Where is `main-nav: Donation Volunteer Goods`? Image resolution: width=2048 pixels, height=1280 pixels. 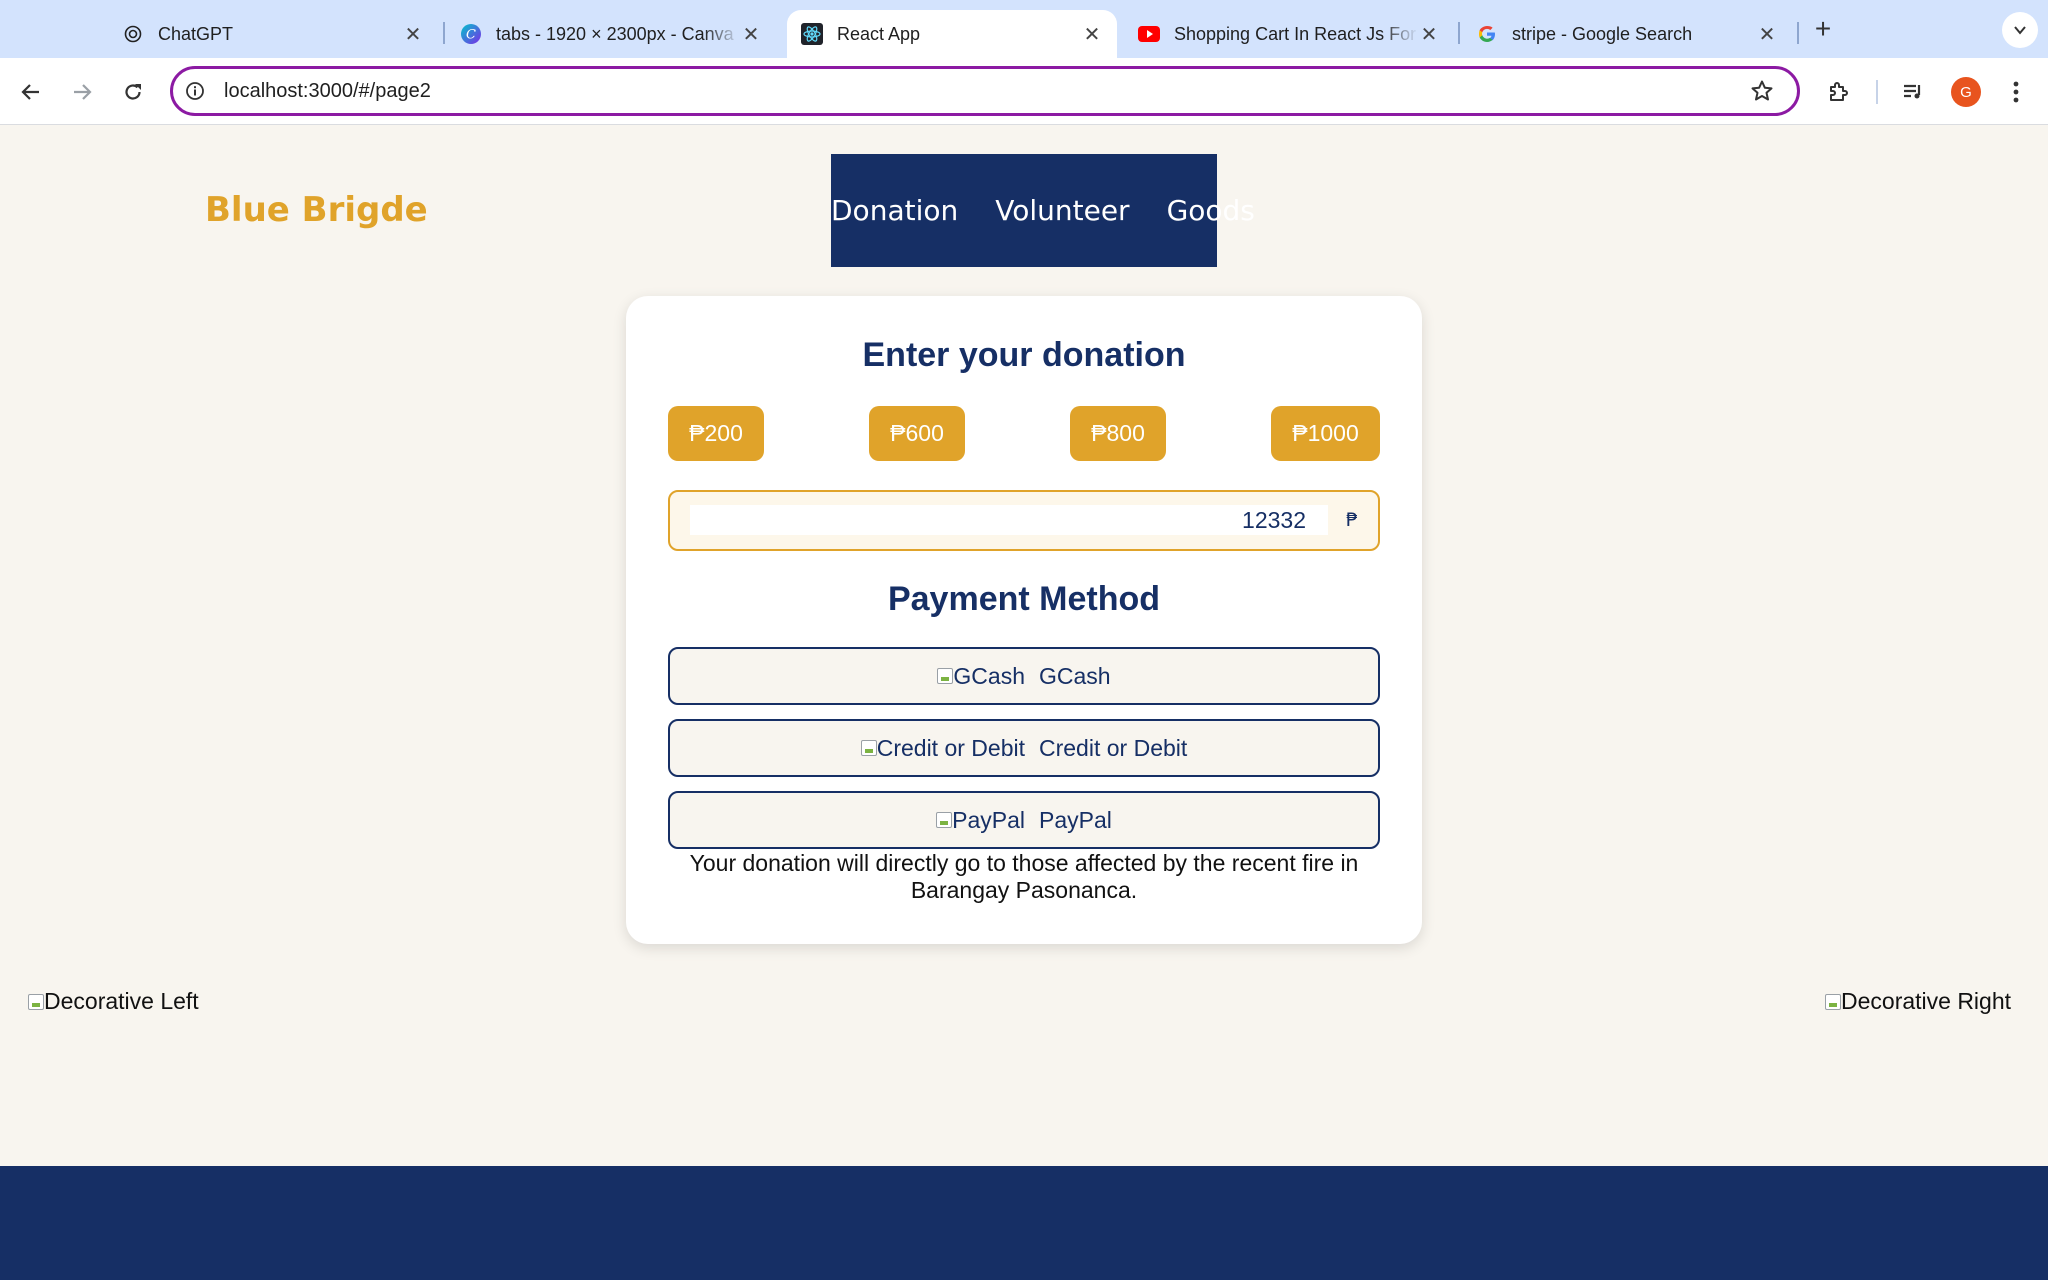
main-nav: Donation Volunteer Goods is located at coordinates (1043, 210).